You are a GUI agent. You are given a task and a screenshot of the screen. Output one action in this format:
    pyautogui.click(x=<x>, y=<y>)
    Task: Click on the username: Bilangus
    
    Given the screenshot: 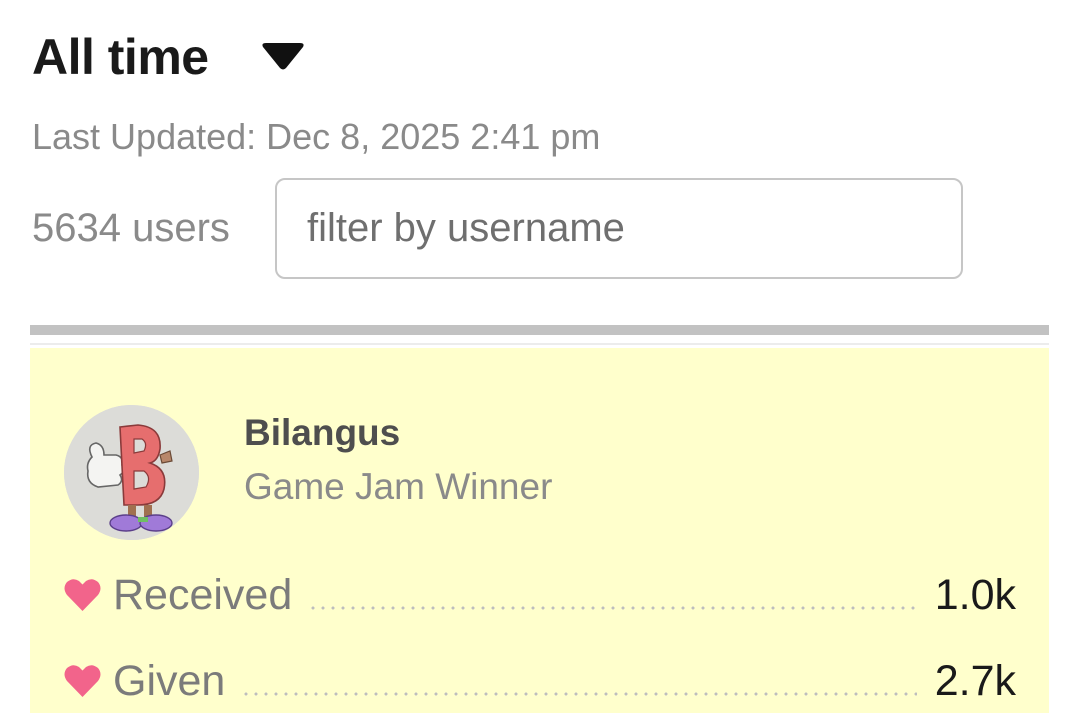 What is the action you would take?
    pyautogui.click(x=322, y=433)
    